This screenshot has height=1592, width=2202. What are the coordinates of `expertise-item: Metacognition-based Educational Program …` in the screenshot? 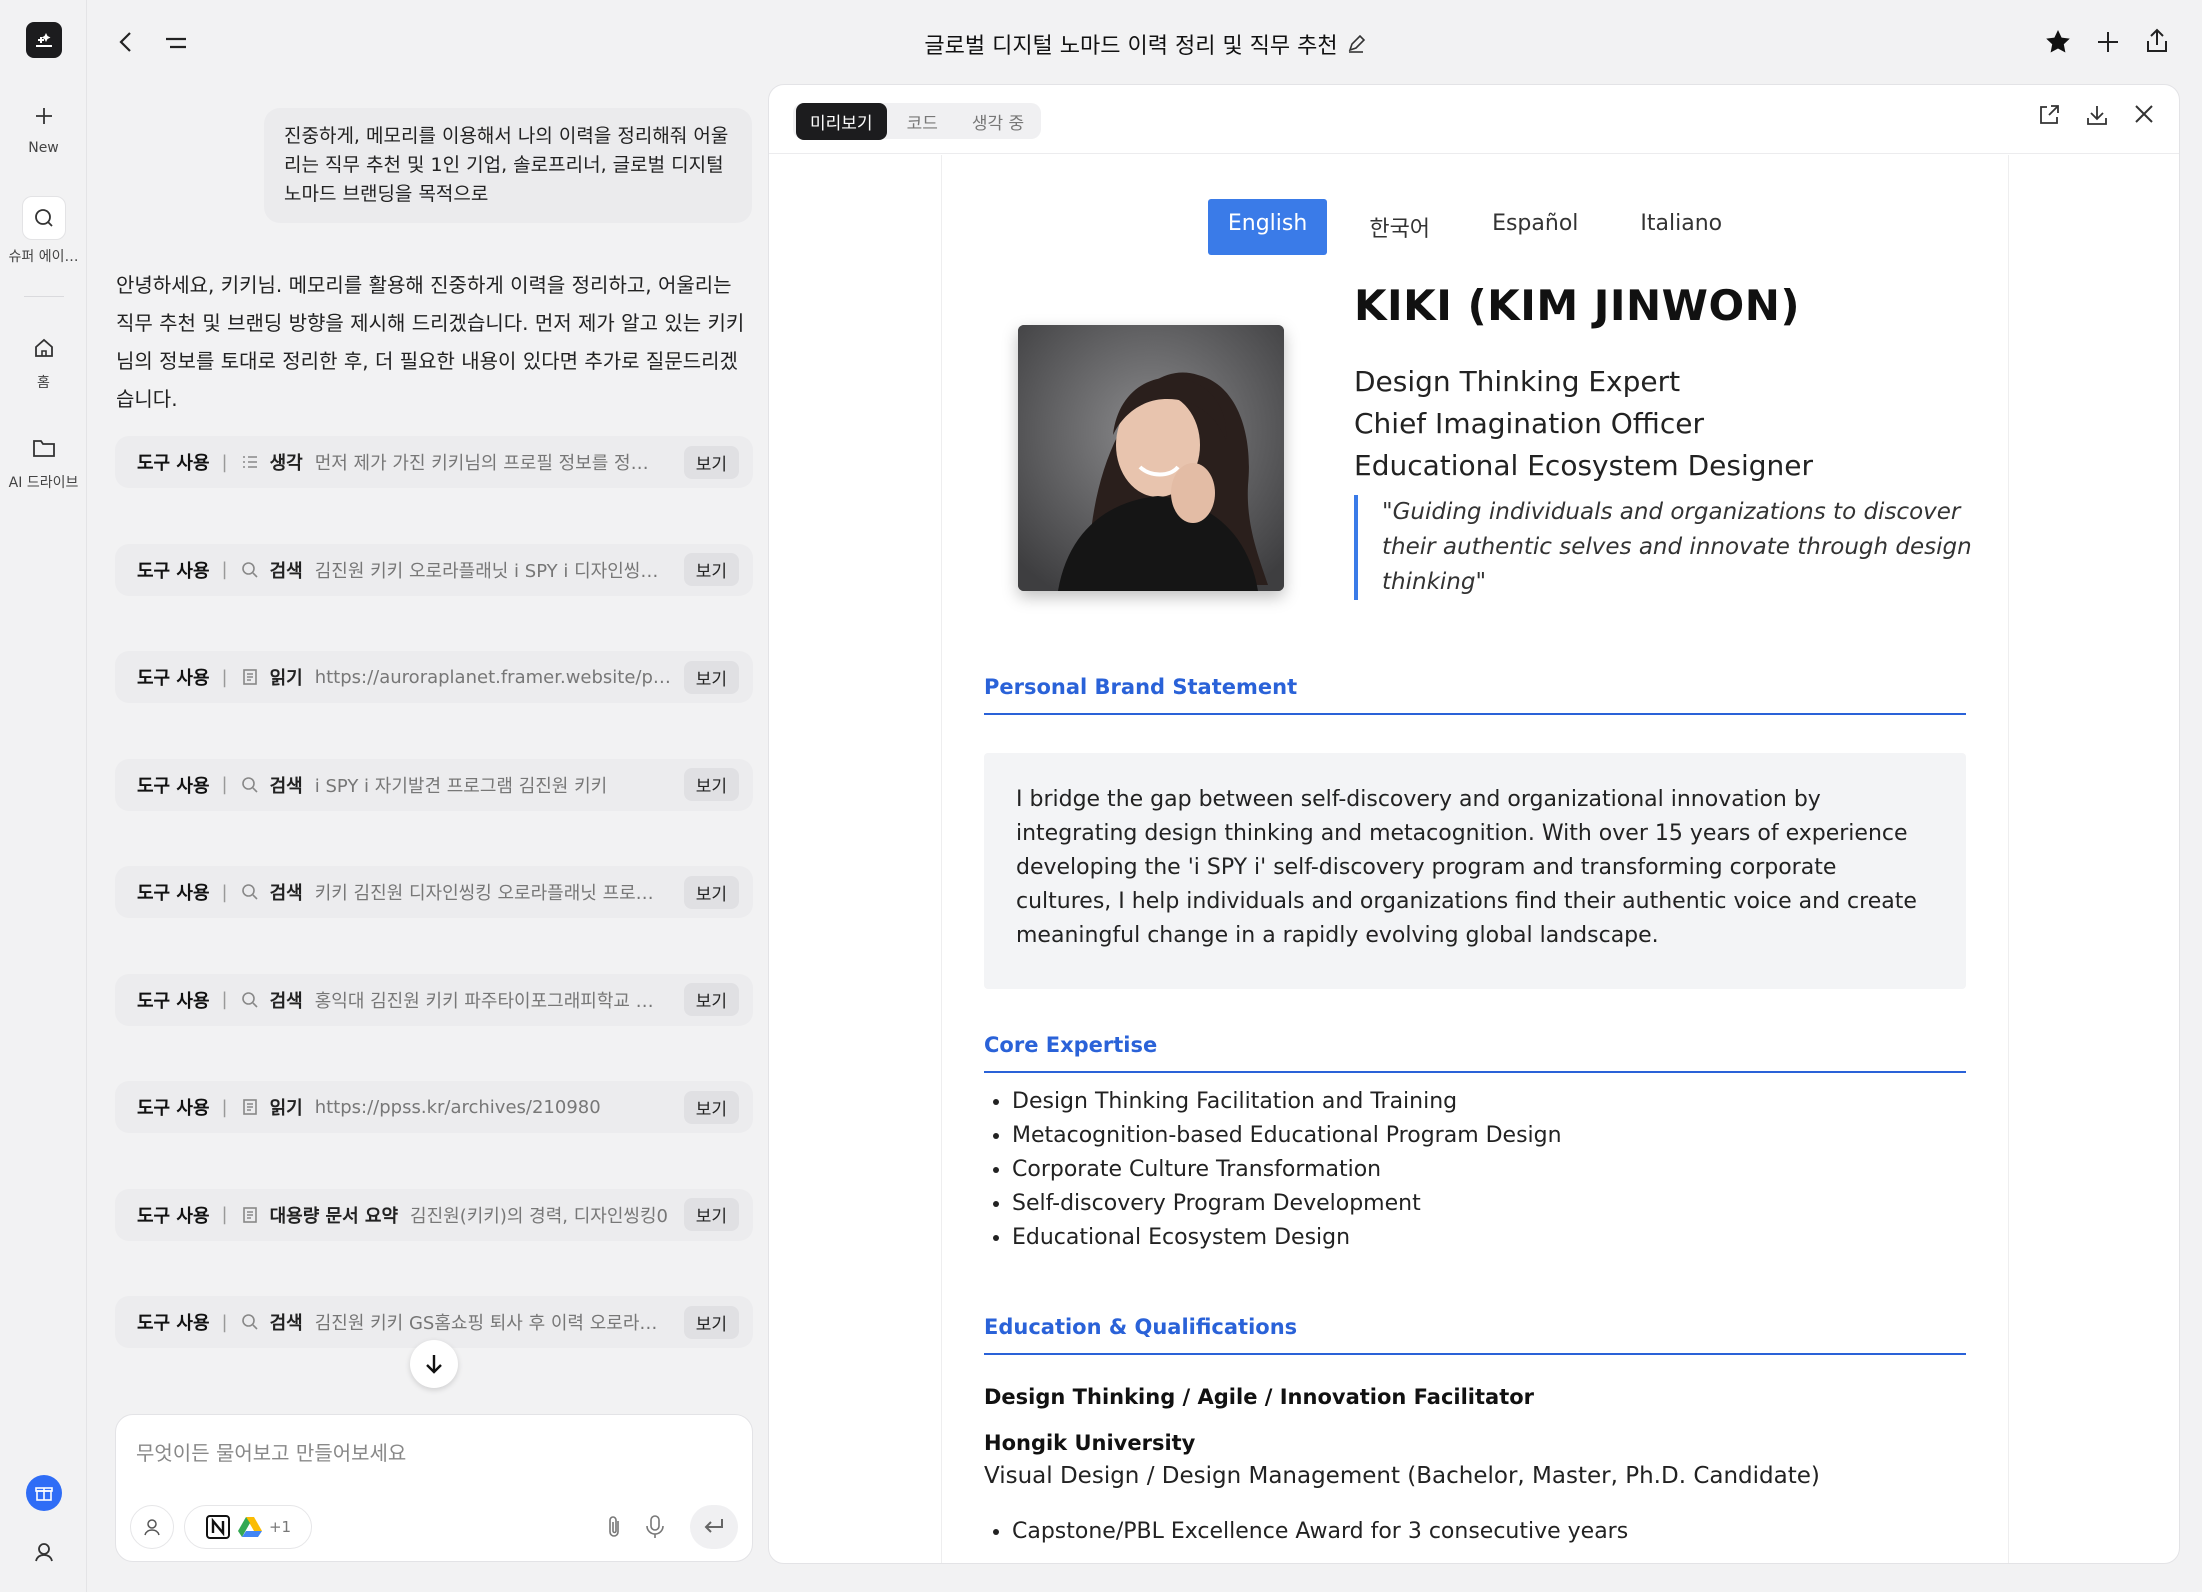 It's located at (1287, 1136).